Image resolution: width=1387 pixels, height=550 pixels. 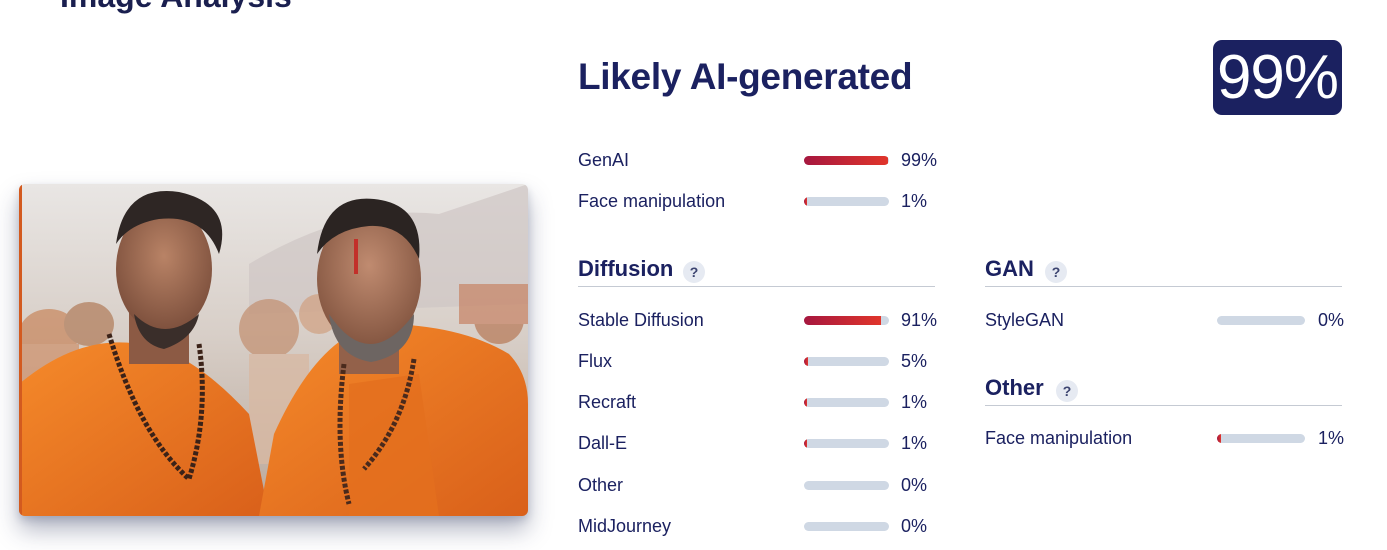 I want to click on summary-percent: 99%, so click(x=919, y=160).